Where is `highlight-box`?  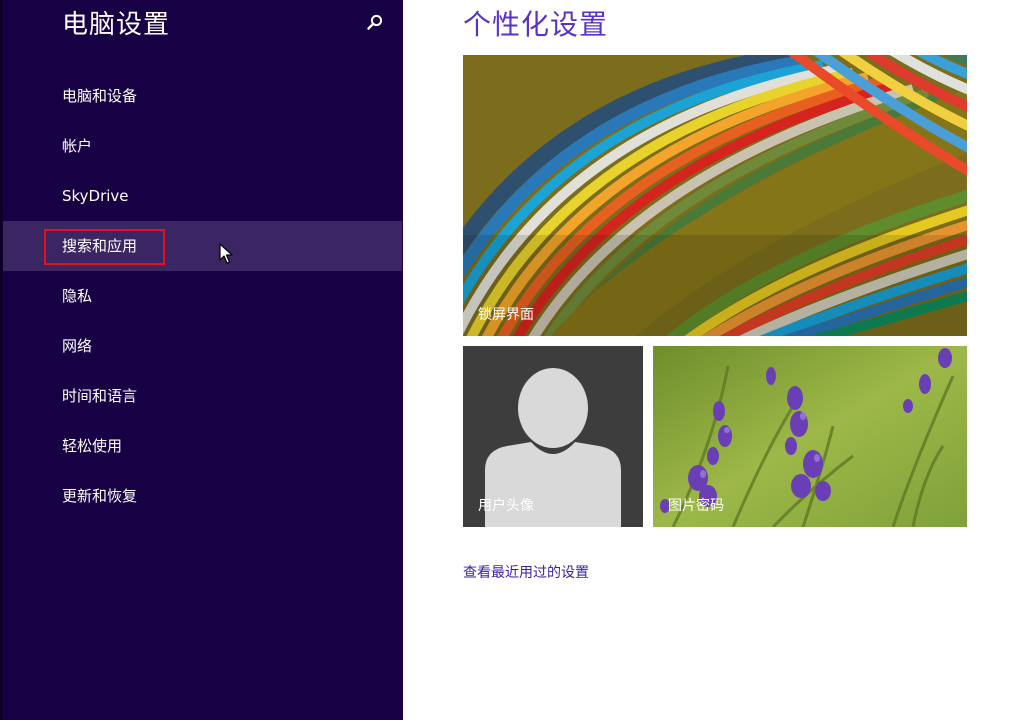
highlight-box is located at coordinates (104, 247).